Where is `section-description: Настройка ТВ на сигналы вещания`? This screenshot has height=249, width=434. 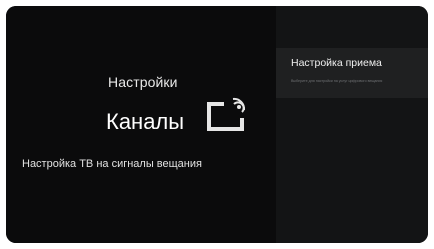
section-description: Настройка ТВ на сигналы вещания is located at coordinates (112, 164).